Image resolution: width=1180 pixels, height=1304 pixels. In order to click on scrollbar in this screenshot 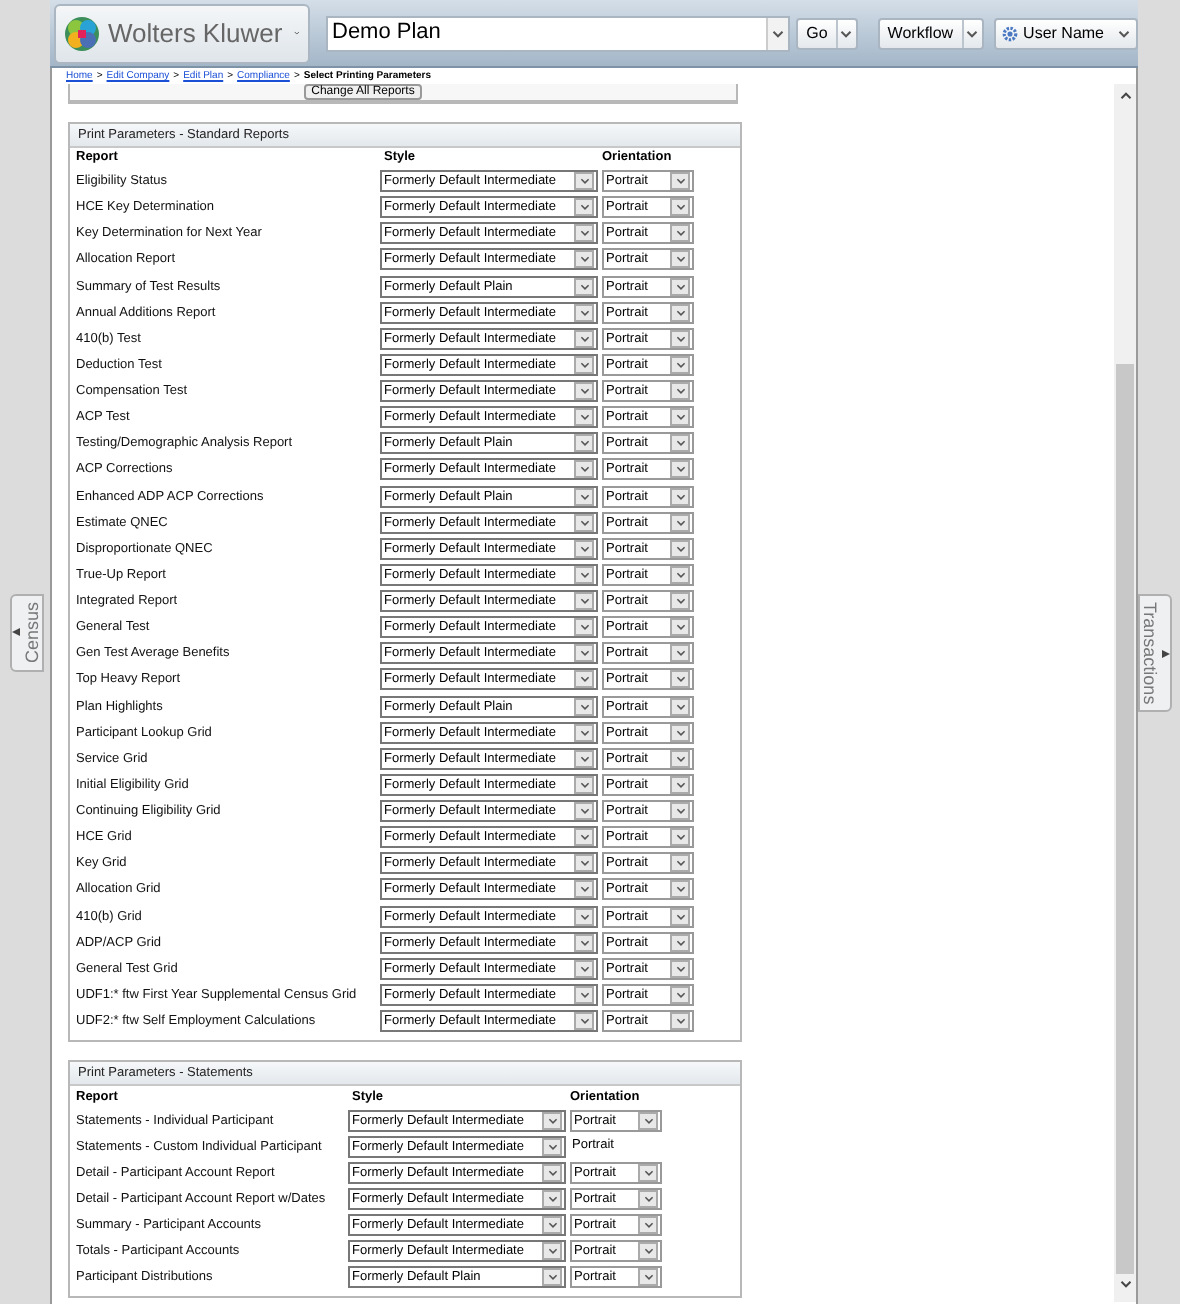, I will do `click(1125, 693)`.